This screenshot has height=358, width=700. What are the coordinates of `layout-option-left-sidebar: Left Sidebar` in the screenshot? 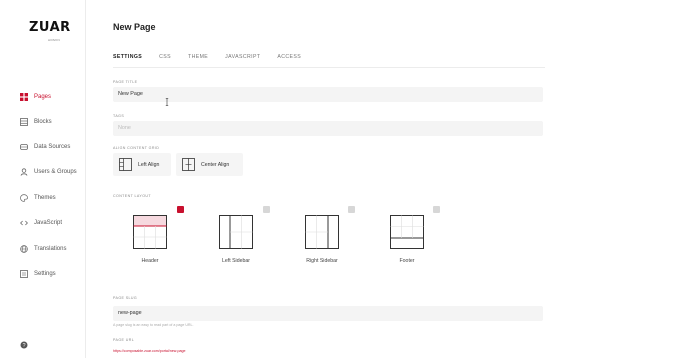 It's located at (236, 237).